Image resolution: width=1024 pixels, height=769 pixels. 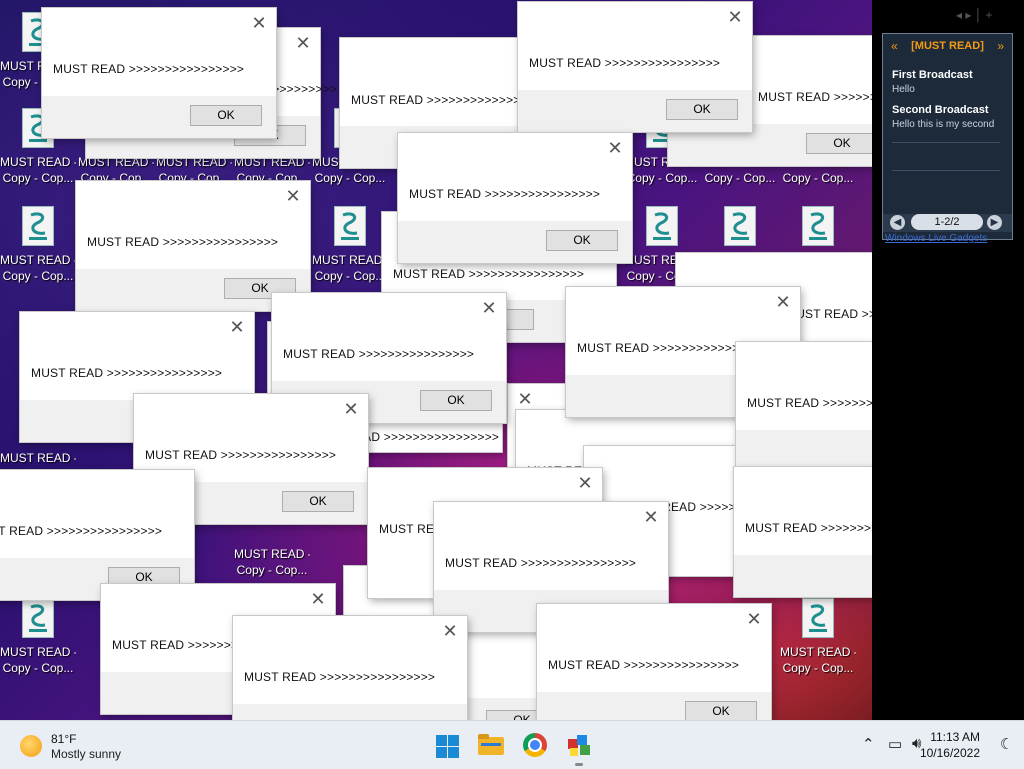 What do you see at coordinates (97, 535) in the screenshot?
I see `message-dialog: MUST READ >>>>>>>>>>>>>>>> OK` at bounding box center [97, 535].